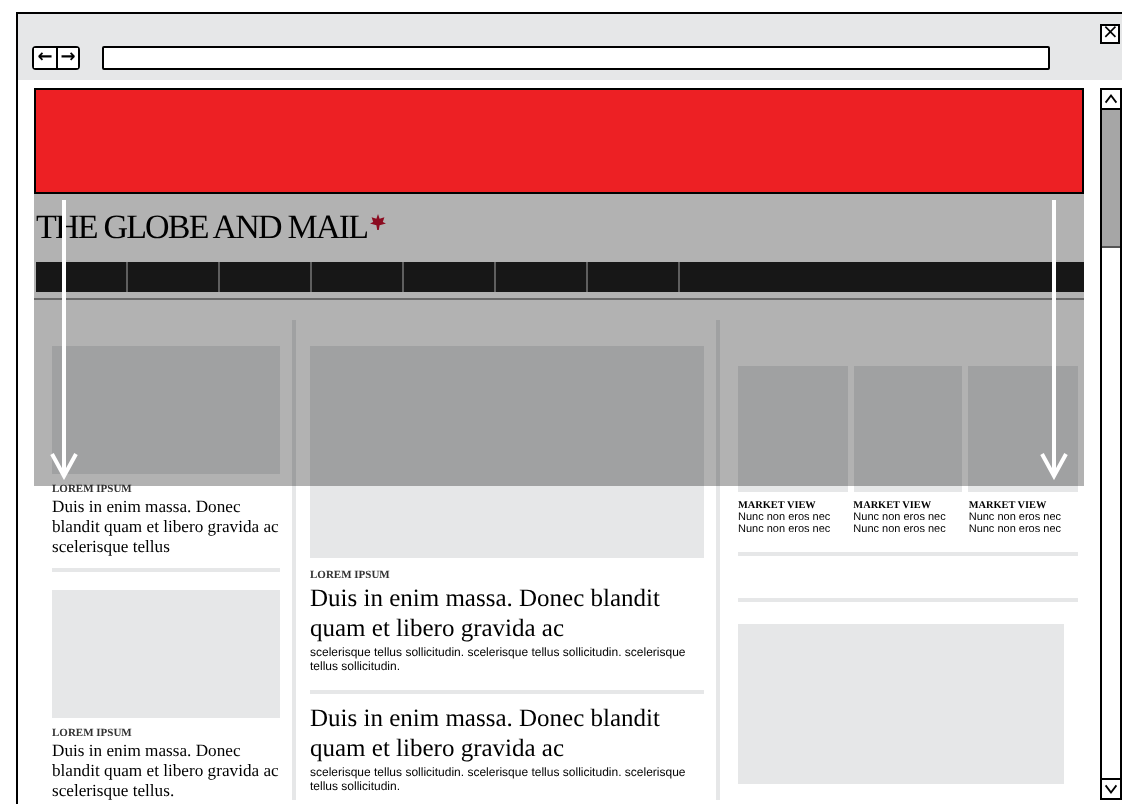  Describe the element at coordinates (1111, 179) in the screenshot. I see `scroll-thumb` at that location.